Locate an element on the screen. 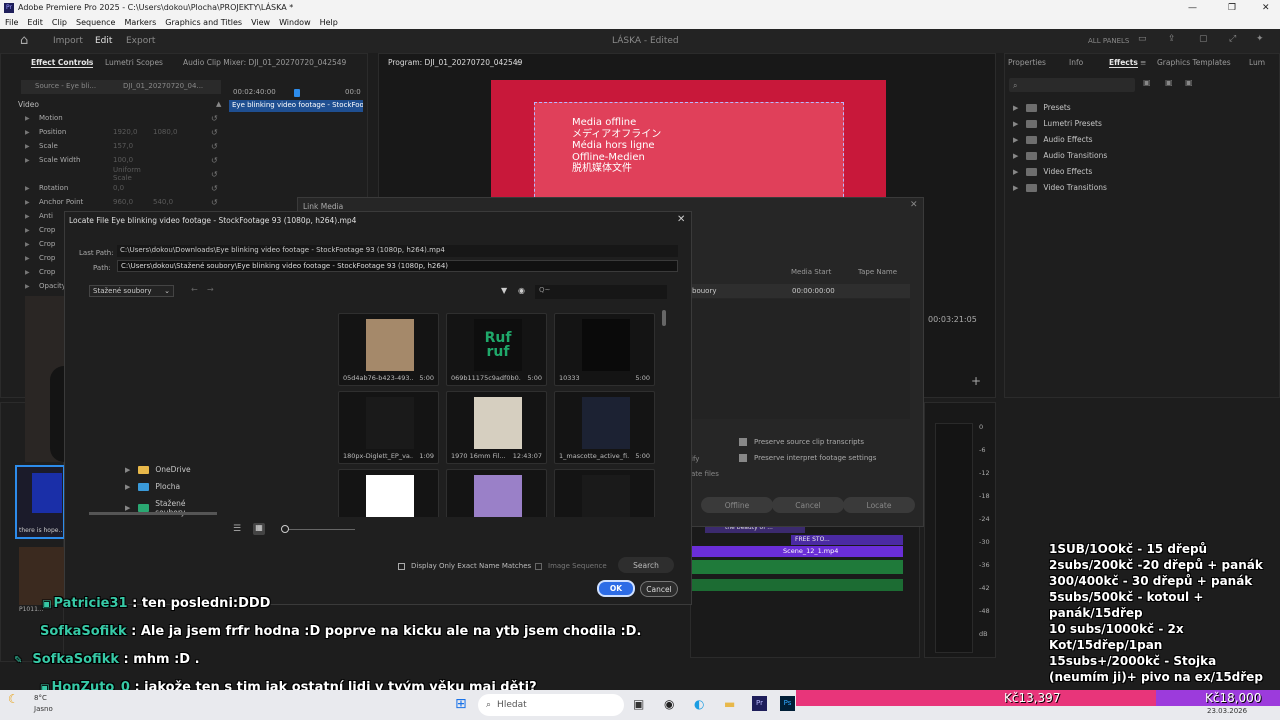  zoom-slider-knob is located at coordinates (285, 529).